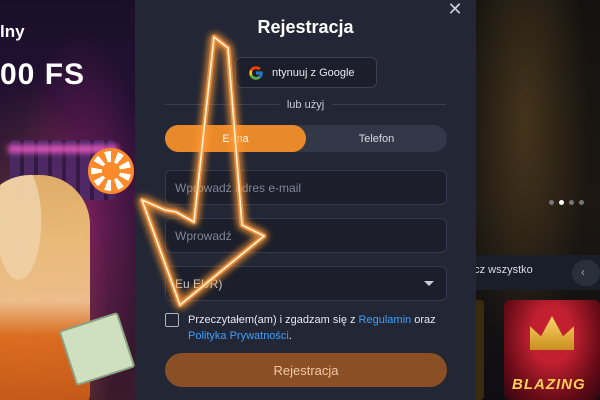 The image size is (600, 400). What do you see at coordinates (586, 273) in the screenshot?
I see `carousel-prev-button: ‹` at bounding box center [586, 273].